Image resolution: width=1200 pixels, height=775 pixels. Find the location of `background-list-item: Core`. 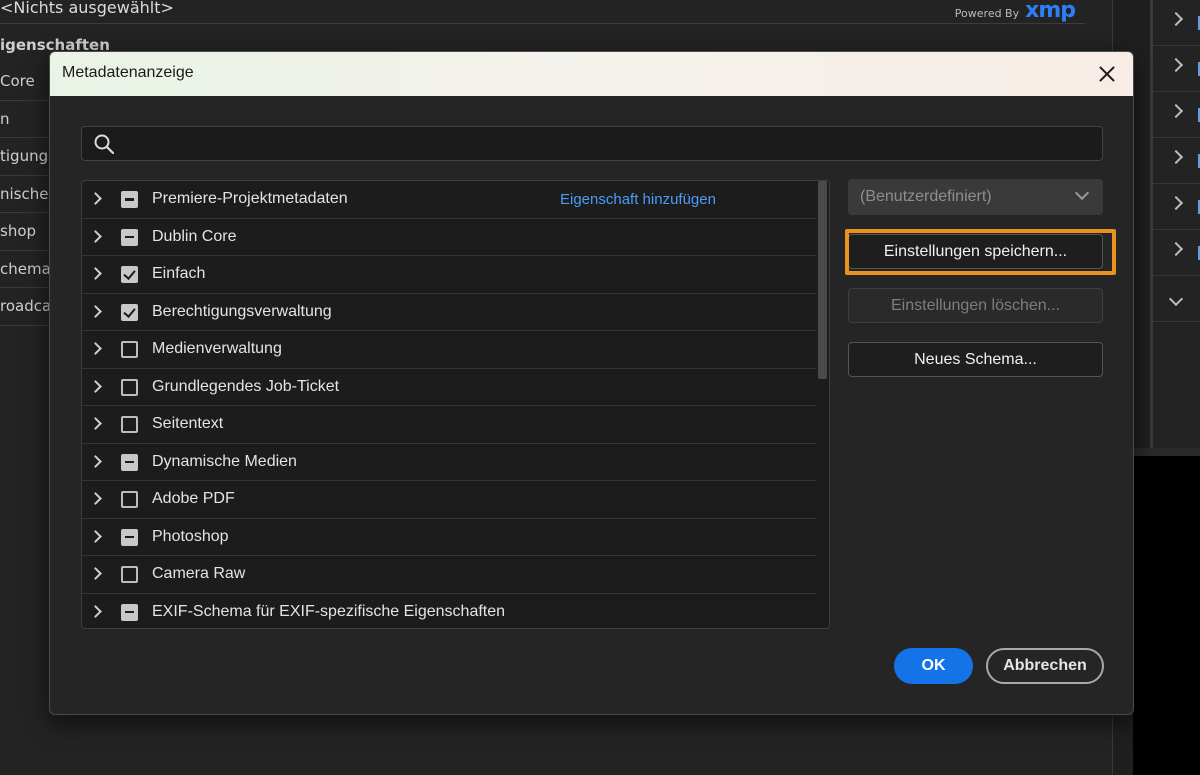

background-list-item: Core is located at coordinates (25, 82).